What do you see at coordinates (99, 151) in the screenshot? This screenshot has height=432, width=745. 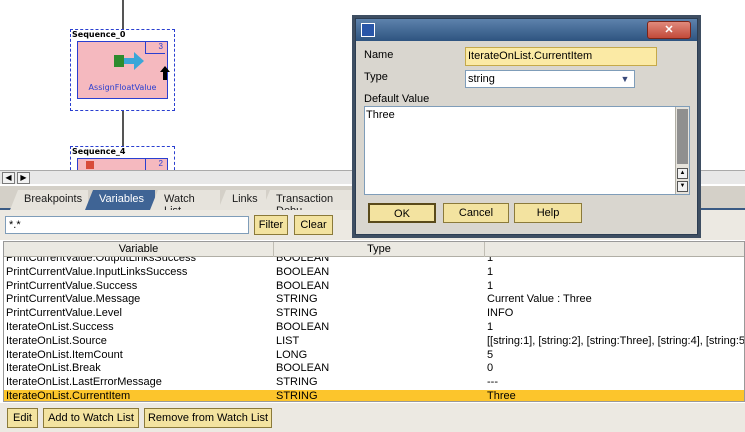 I see `sequence-title: Sequence_4` at bounding box center [99, 151].